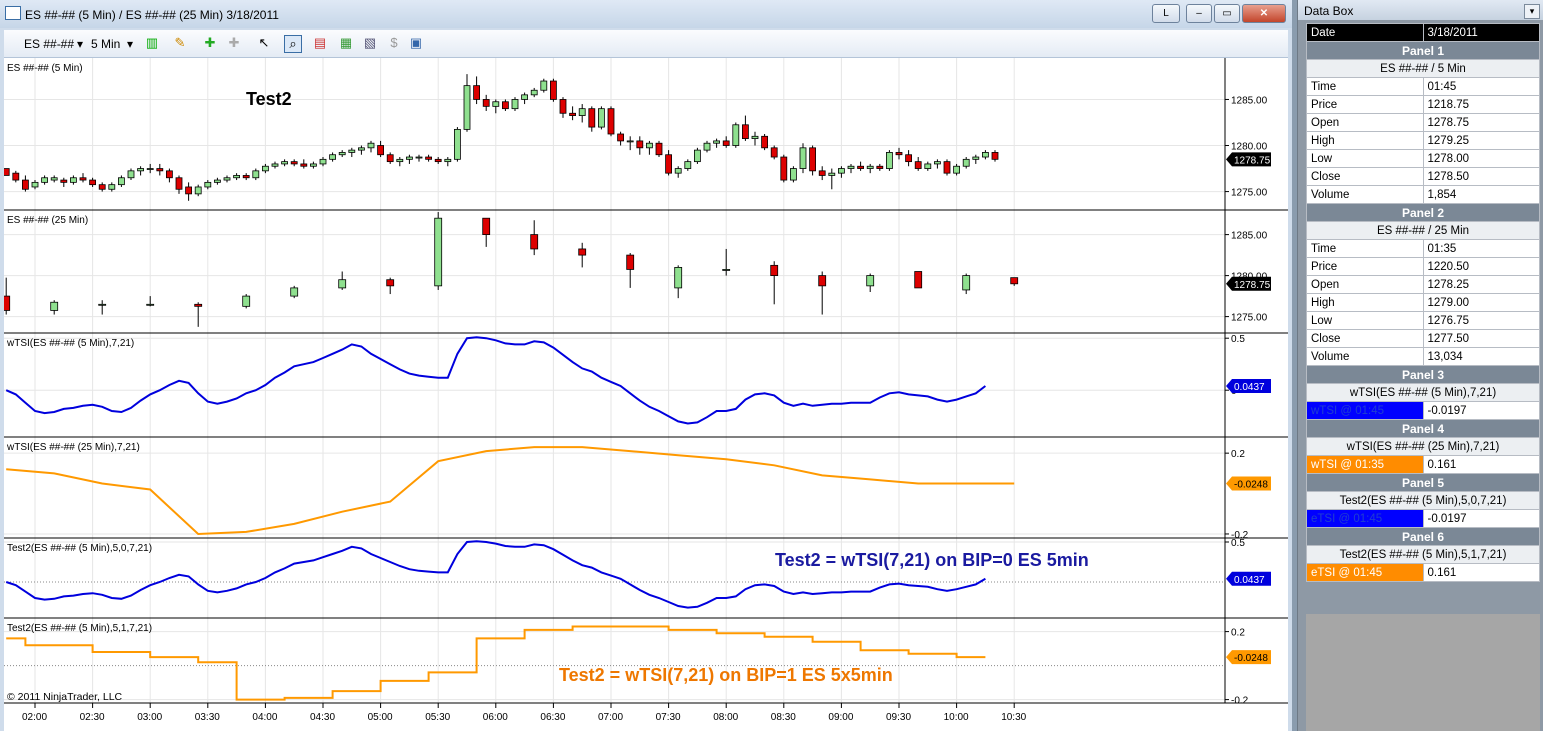 This screenshot has width=1543, height=731. I want to click on row-value: 1278.75, so click(1481, 122).